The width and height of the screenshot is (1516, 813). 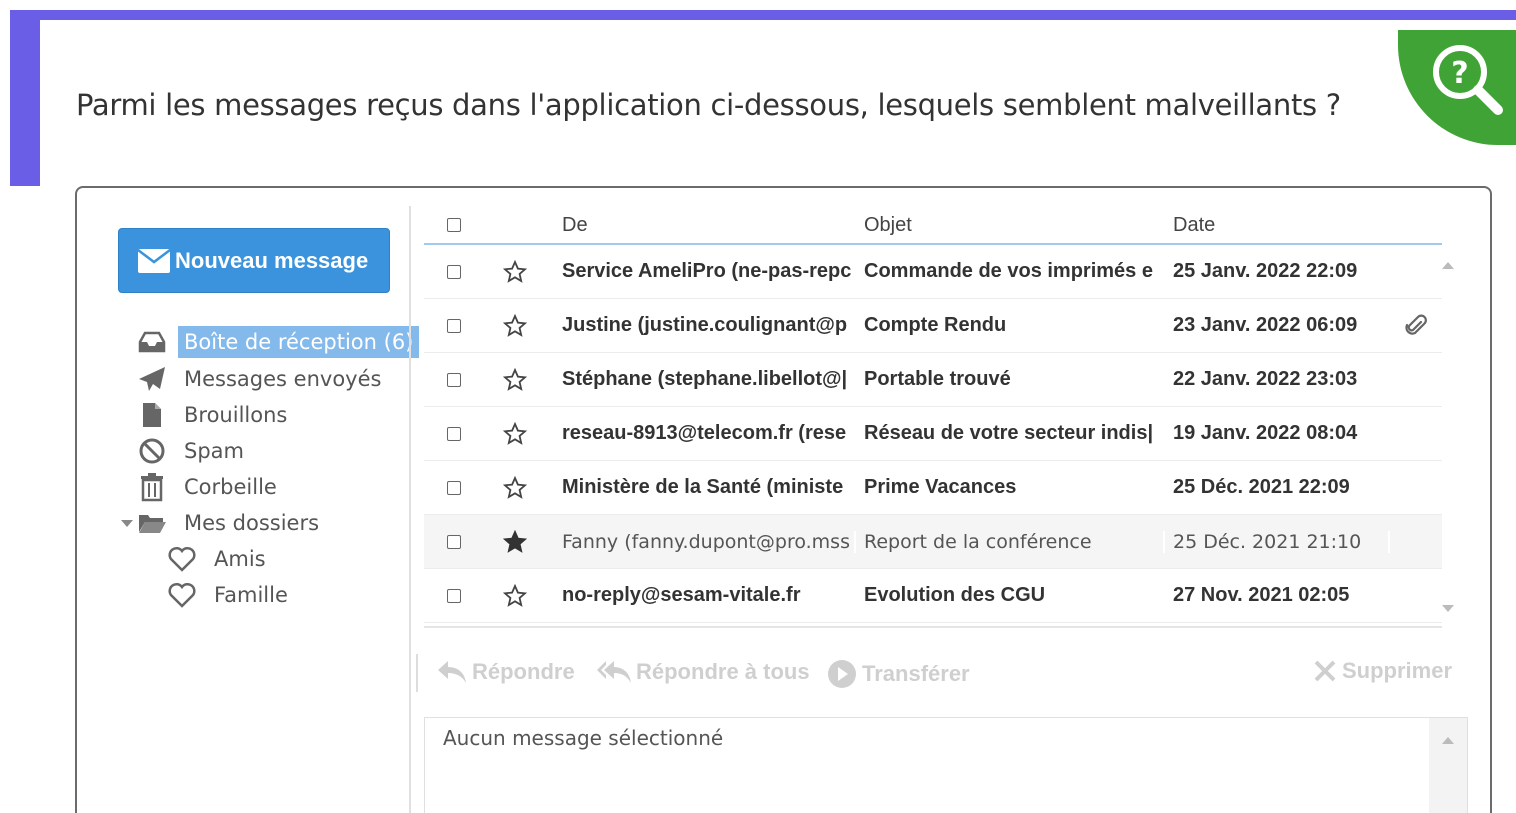 What do you see at coordinates (763, 15) in the screenshot?
I see `top-accent-bar` at bounding box center [763, 15].